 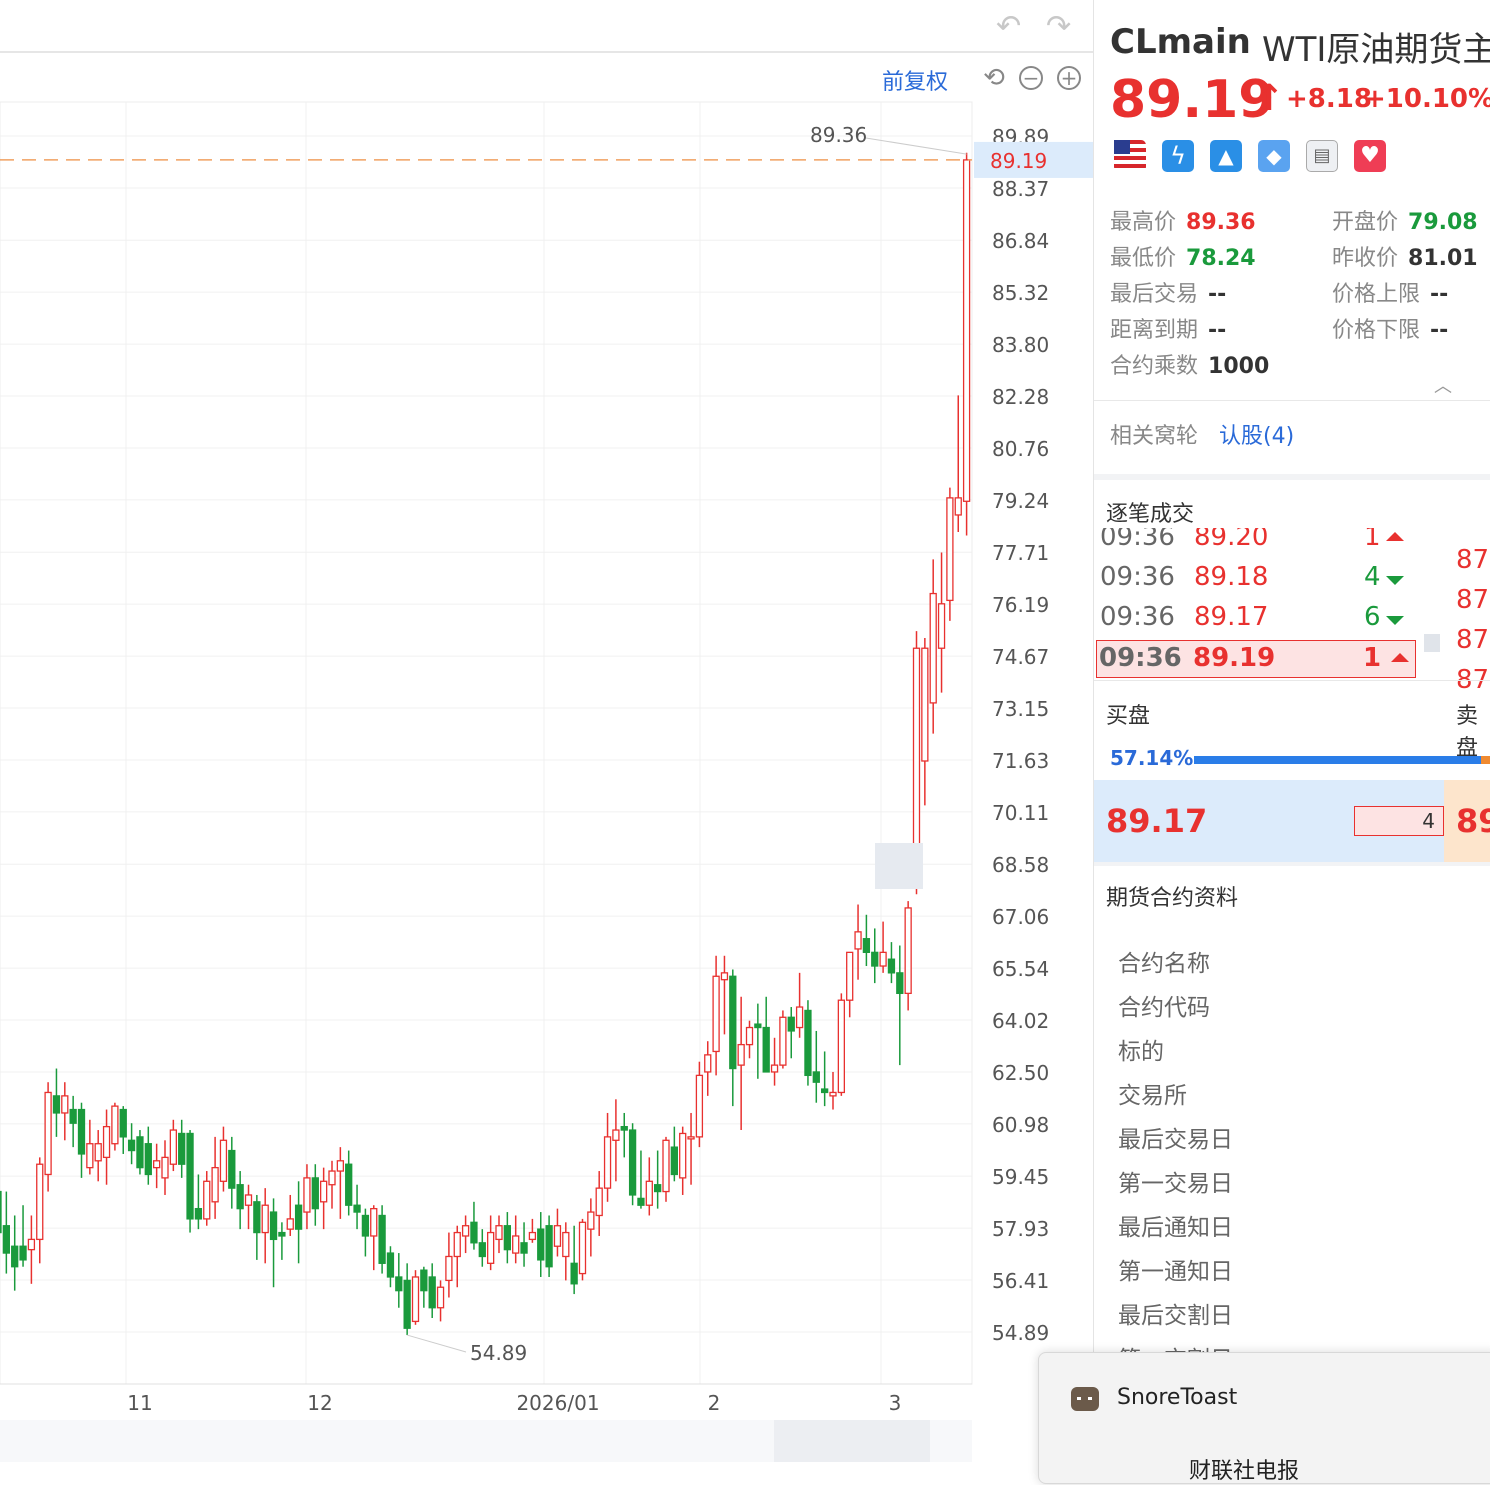 I want to click on redo-arrow-icon: ↷, so click(x=1058, y=27).